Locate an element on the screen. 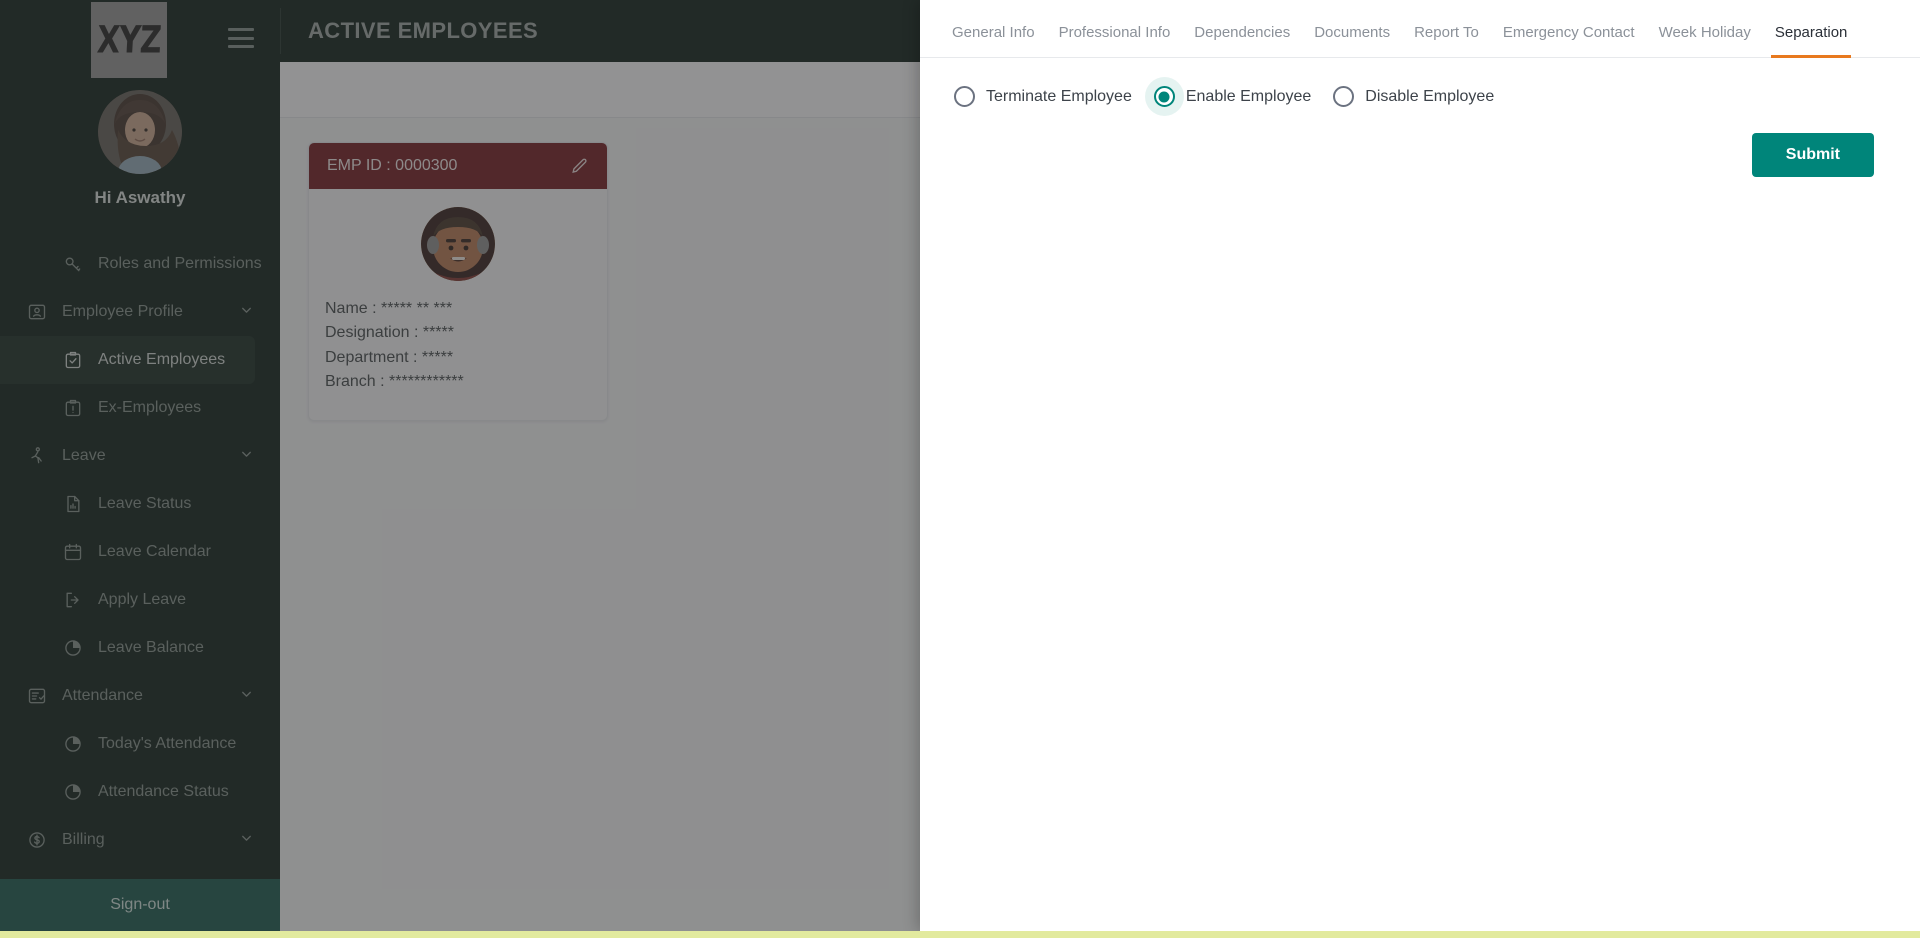 The width and height of the screenshot is (1920, 938). tab-dependencies: Dependencies is located at coordinates (1242, 40).